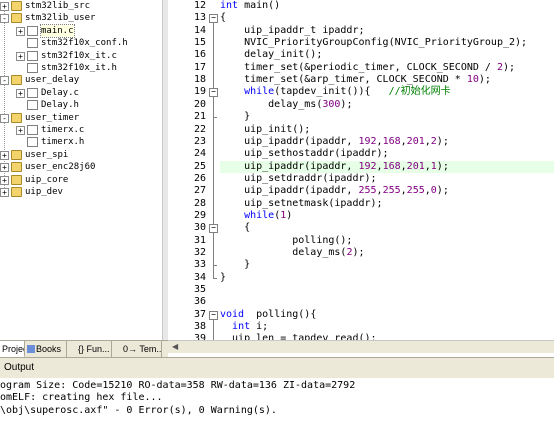  Describe the element at coordinates (361, 346) in the screenshot. I see `editor-horizontal-scrollbar: ◀` at that location.